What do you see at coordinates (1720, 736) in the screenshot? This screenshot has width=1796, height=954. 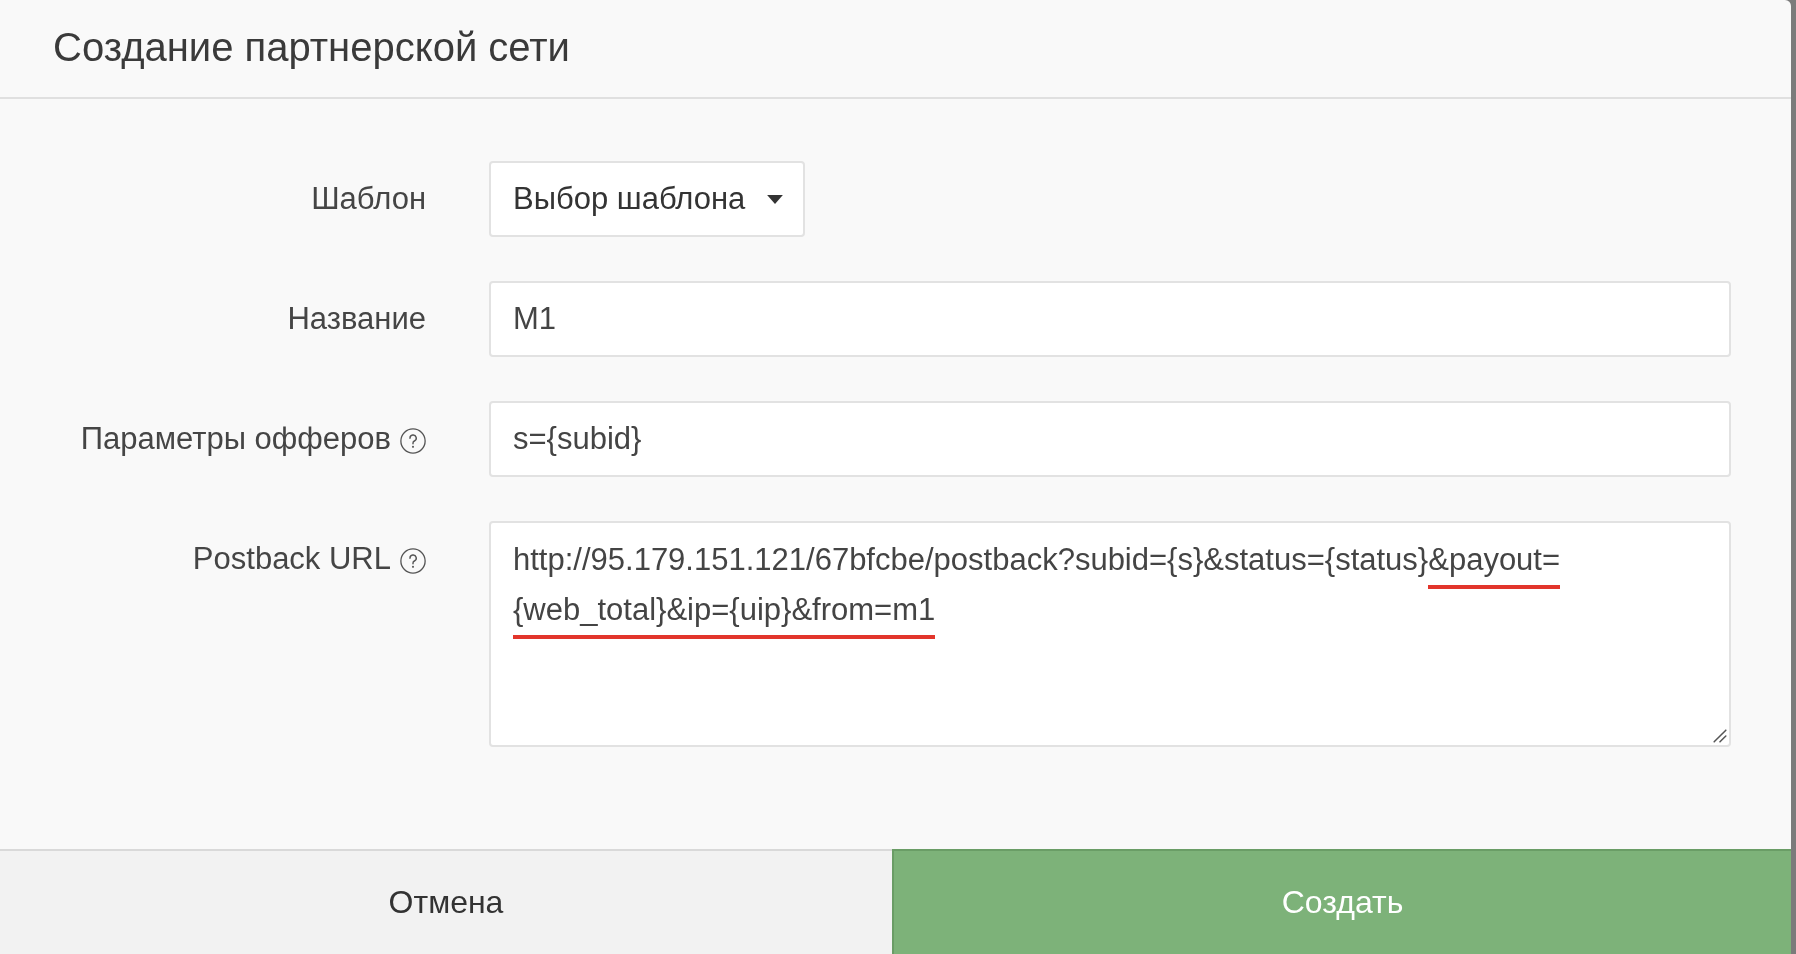 I see `resize-grip-icon` at bounding box center [1720, 736].